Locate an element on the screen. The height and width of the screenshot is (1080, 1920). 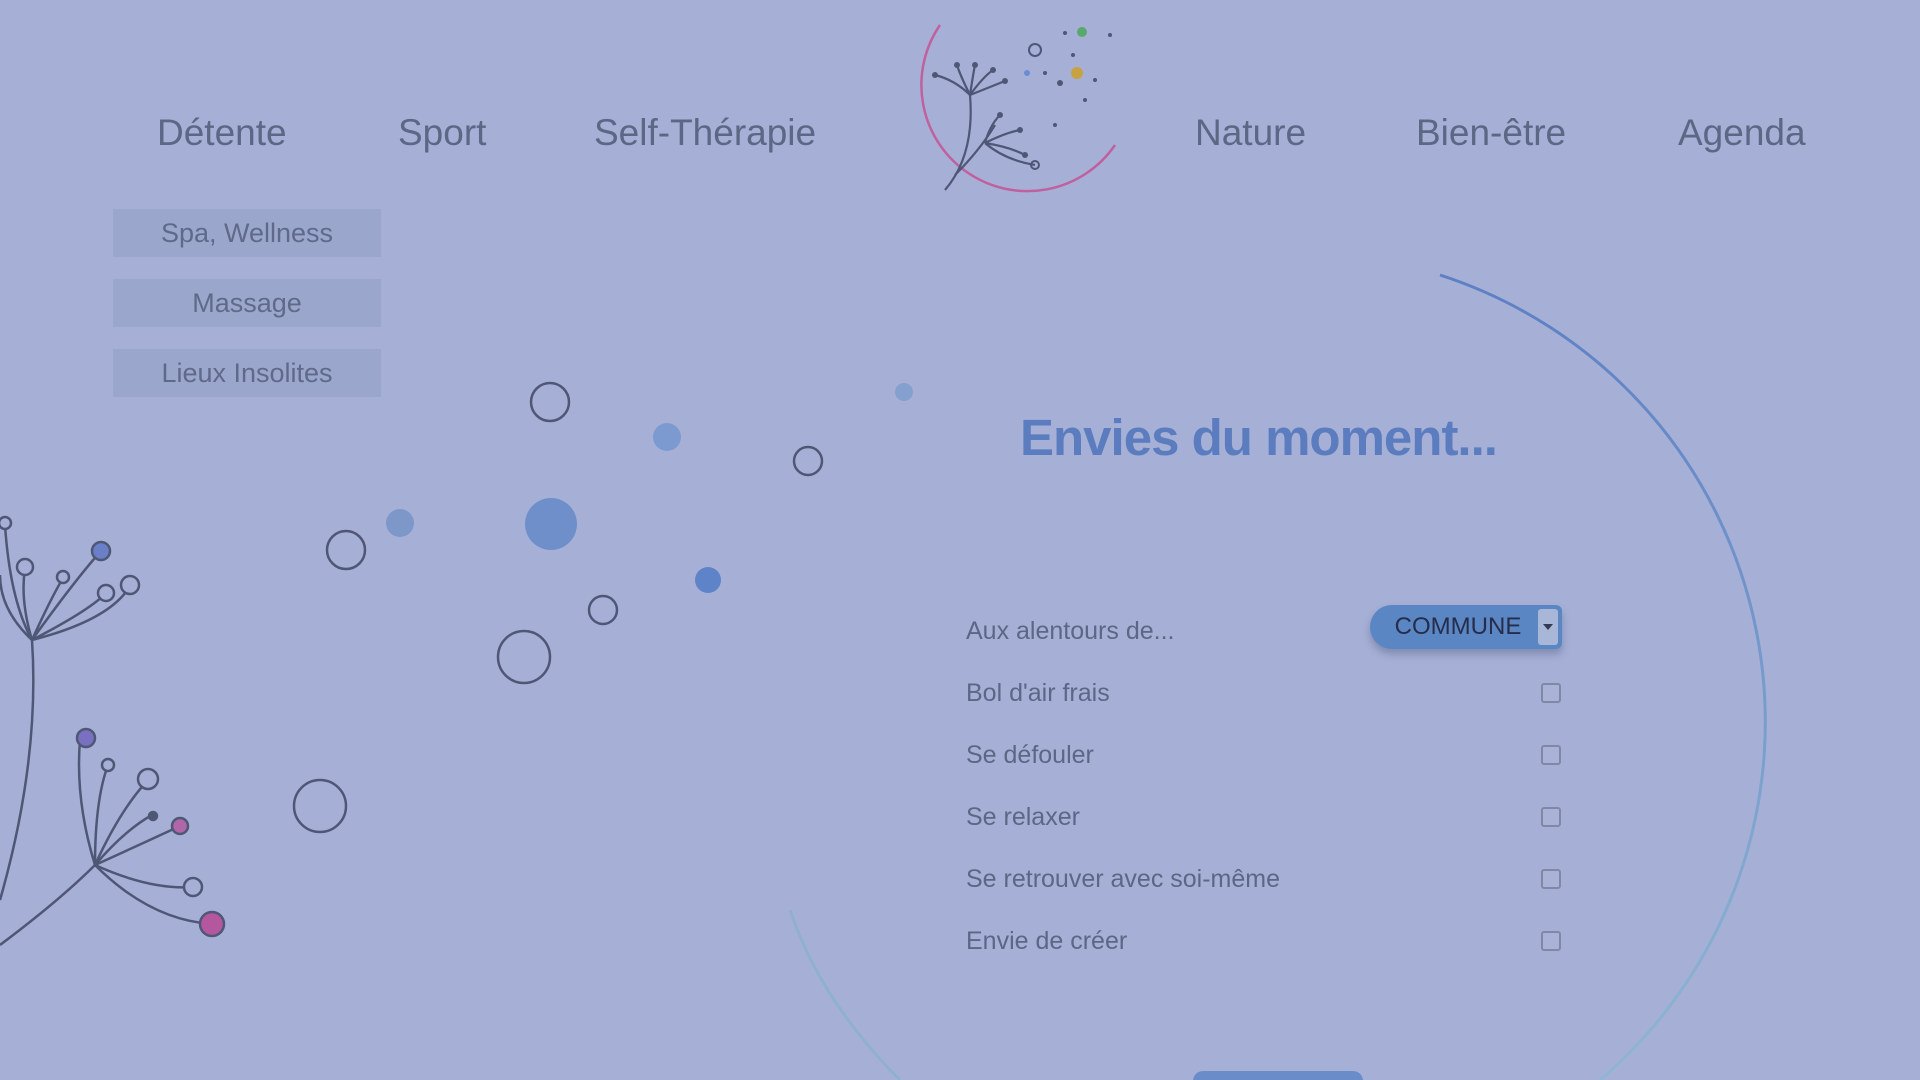
commune-select-value: COMMUNE is located at coordinates (1458, 626).